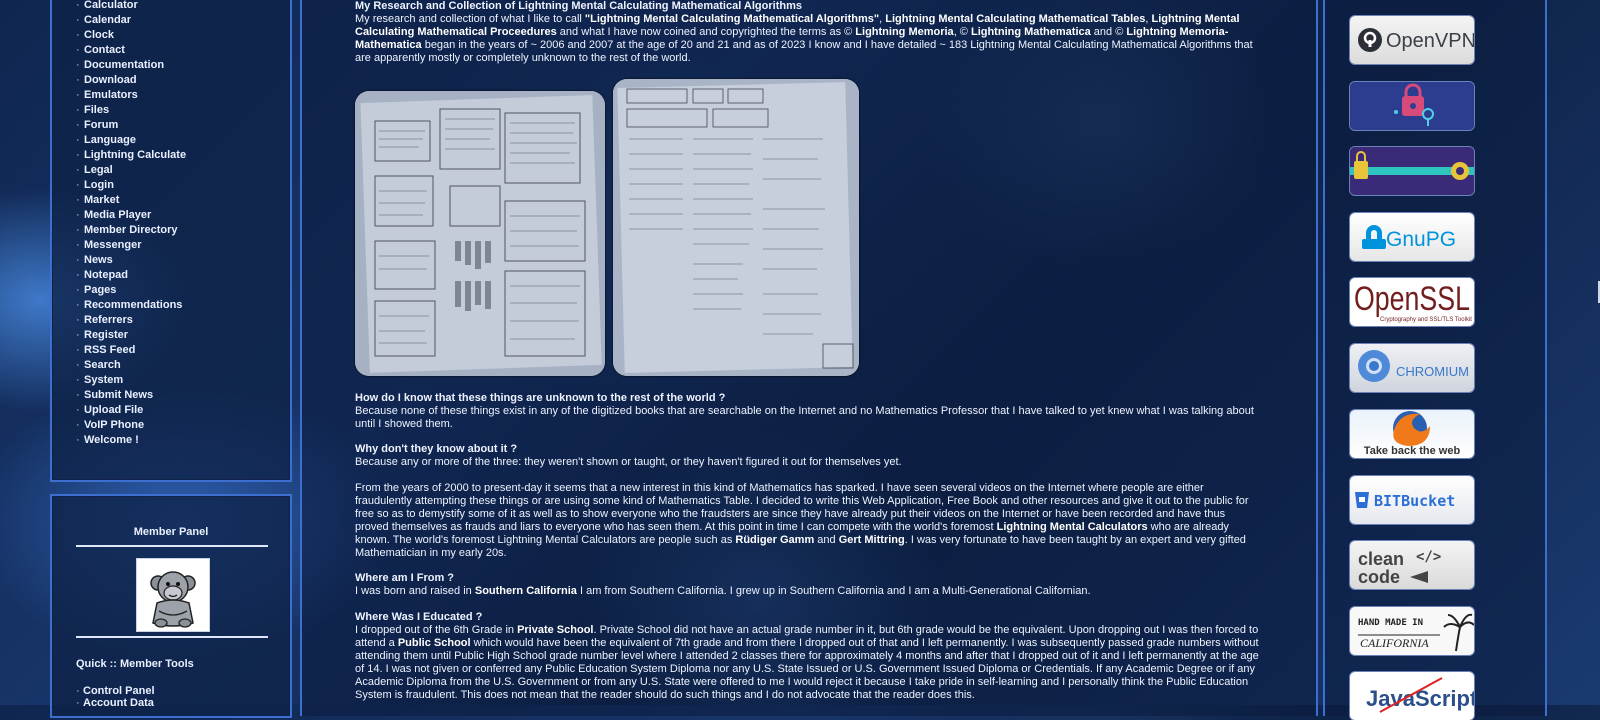 The height and width of the screenshot is (720, 1600). I want to click on nav-link: Language, so click(110, 140).